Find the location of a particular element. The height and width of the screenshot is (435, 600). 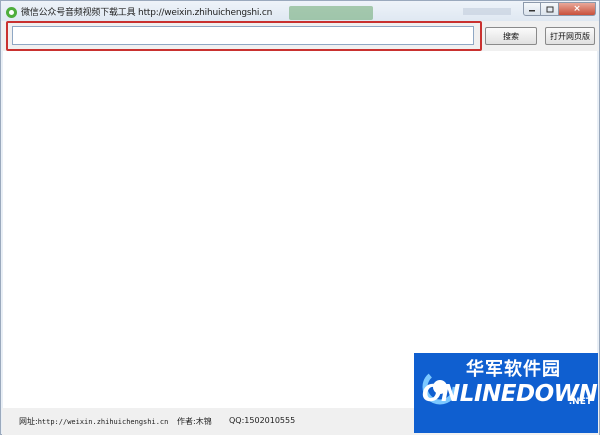

window-controls: × is located at coordinates (559, 9).